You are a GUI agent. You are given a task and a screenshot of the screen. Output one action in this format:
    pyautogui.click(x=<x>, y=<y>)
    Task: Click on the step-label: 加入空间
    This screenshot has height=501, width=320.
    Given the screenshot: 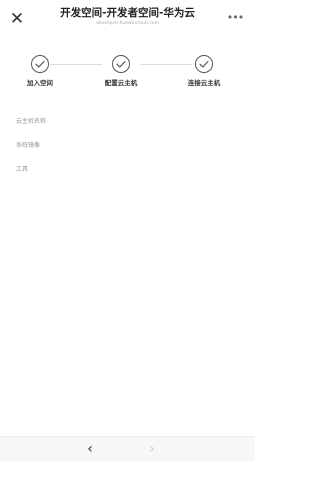 What is the action you would take?
    pyautogui.click(x=40, y=83)
    